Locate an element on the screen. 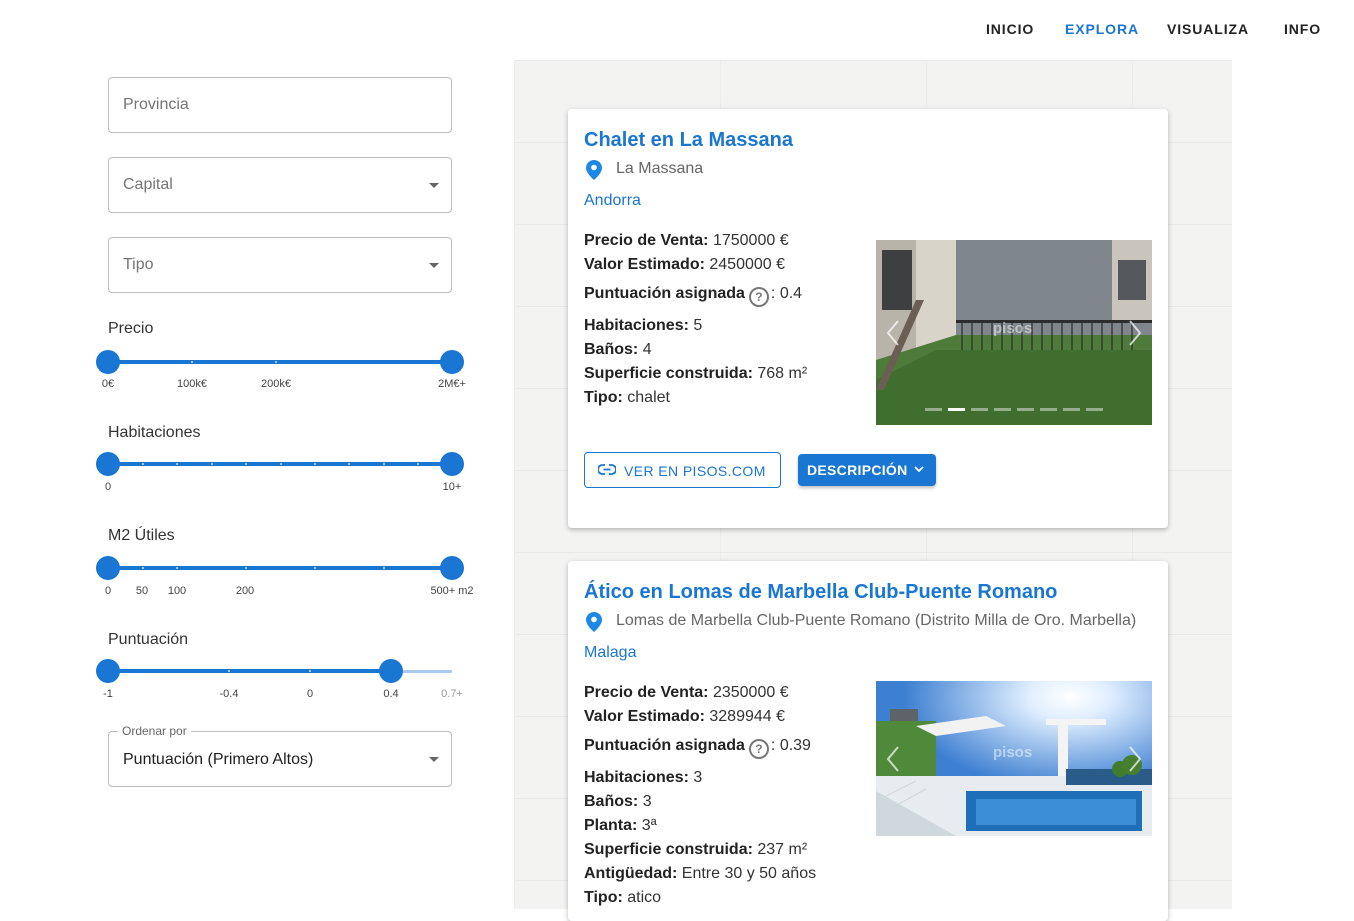 The image size is (1354, 921). prop-value: 1750000 € is located at coordinates (750, 240).